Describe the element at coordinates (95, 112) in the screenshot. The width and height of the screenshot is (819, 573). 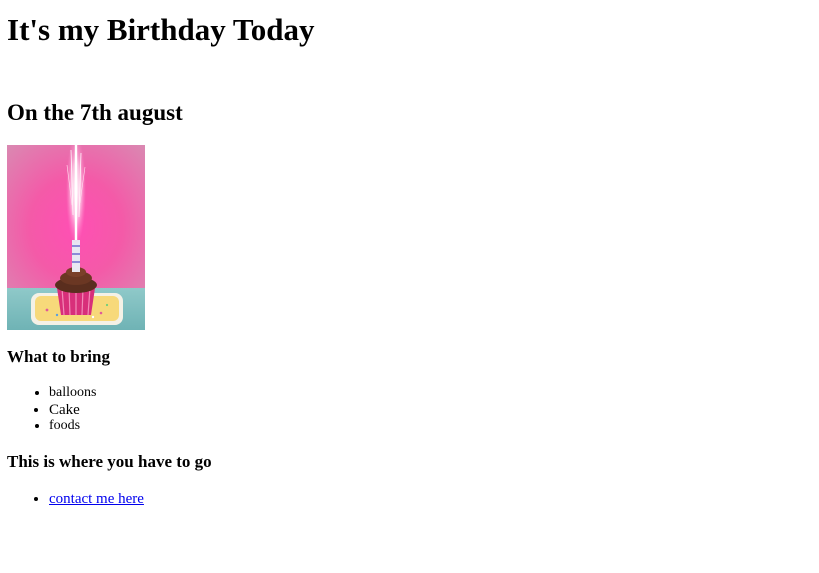
I see `date-heading: On the 7th august` at that location.